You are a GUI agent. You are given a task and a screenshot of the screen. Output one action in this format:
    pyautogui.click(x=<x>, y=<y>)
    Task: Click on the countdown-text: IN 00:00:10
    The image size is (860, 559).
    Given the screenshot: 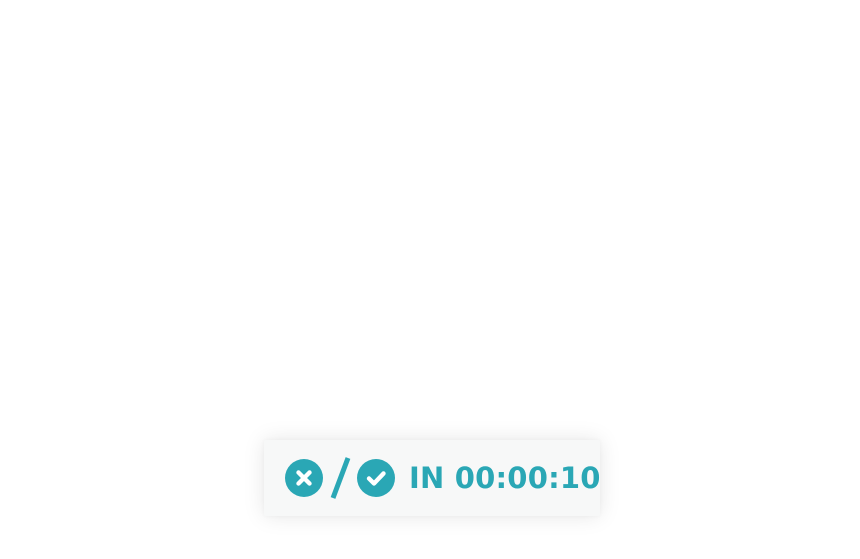 What is the action you would take?
    pyautogui.click(x=505, y=477)
    